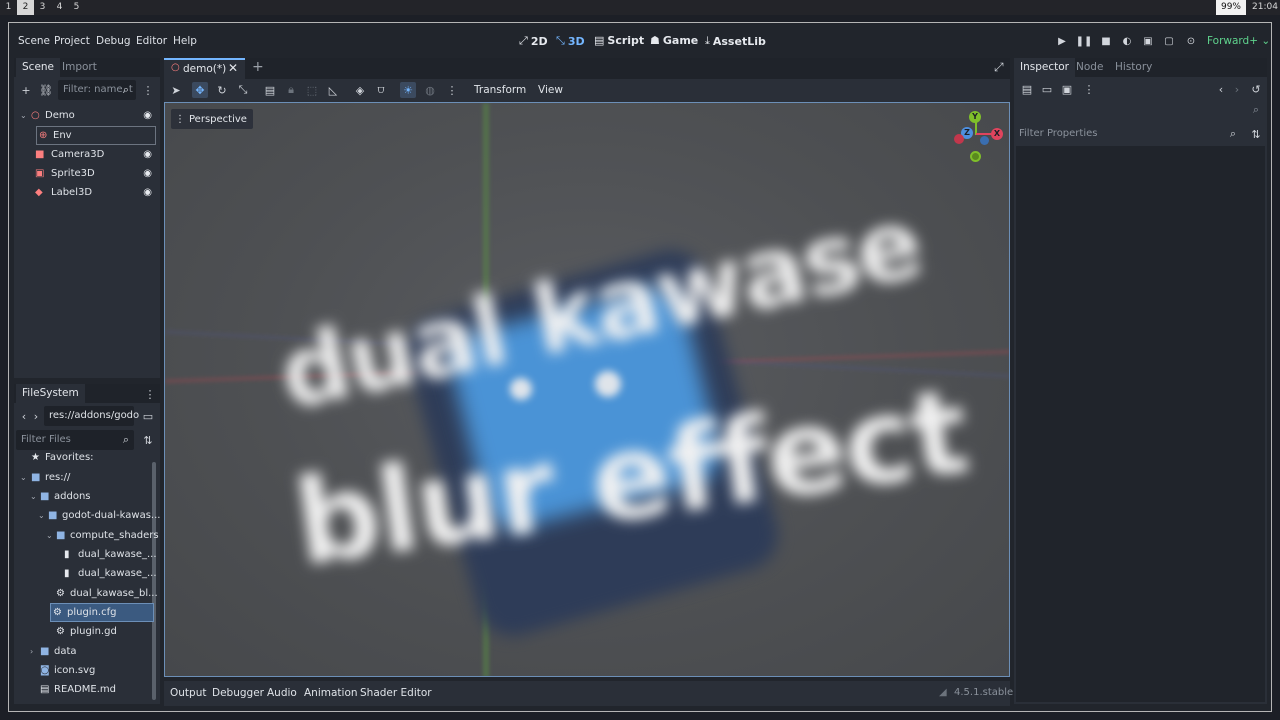  I want to click on filesystem-filter-input: Filter Files, so click(75, 440).